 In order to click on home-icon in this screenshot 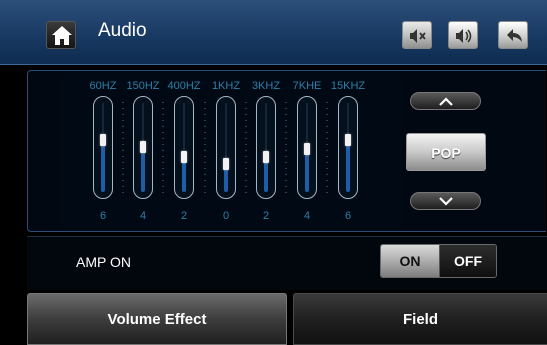, I will do `click(62, 35)`.